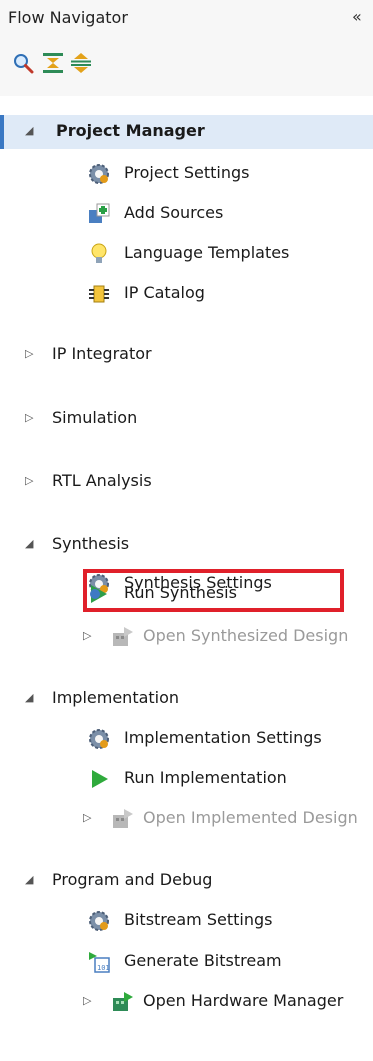  I want to click on section-simulation: ▷ Simulation, so click(186, 419).